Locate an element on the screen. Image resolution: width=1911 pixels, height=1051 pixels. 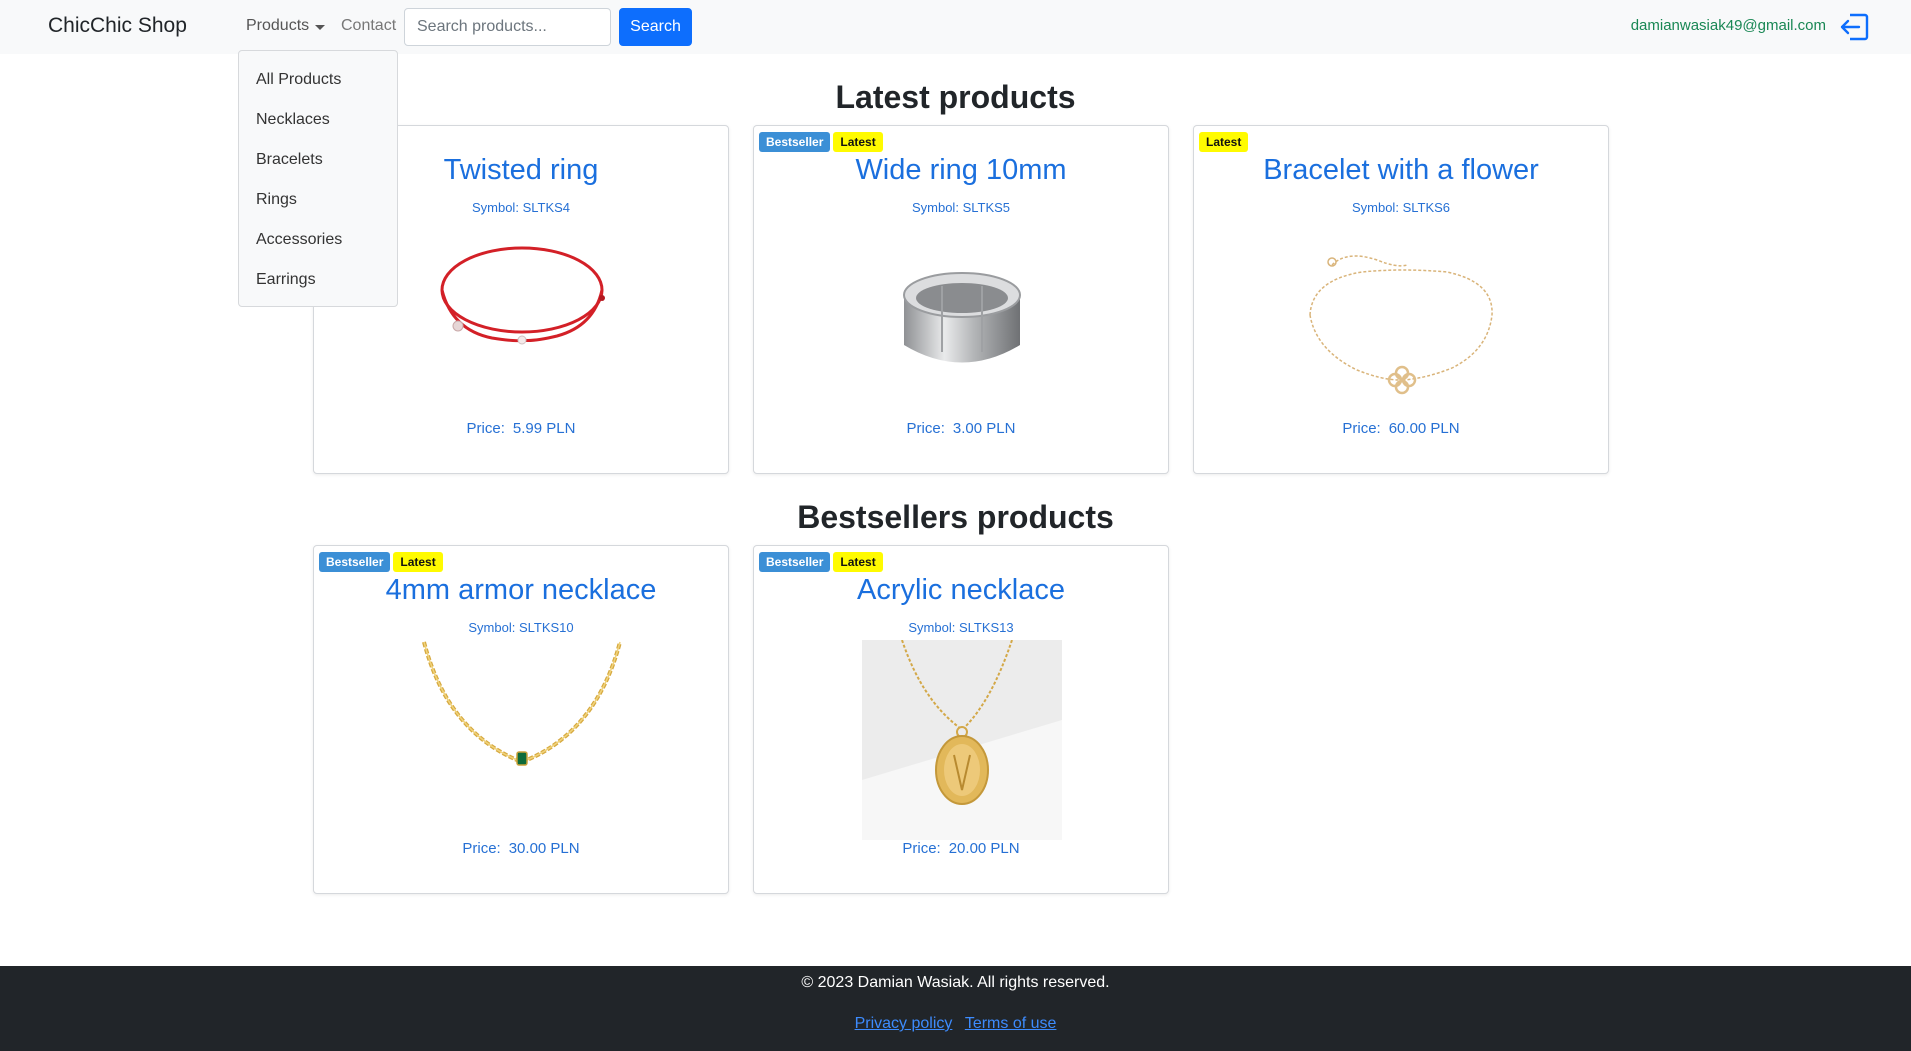
dropdown-item-earrings: Earrings is located at coordinates (286, 280).